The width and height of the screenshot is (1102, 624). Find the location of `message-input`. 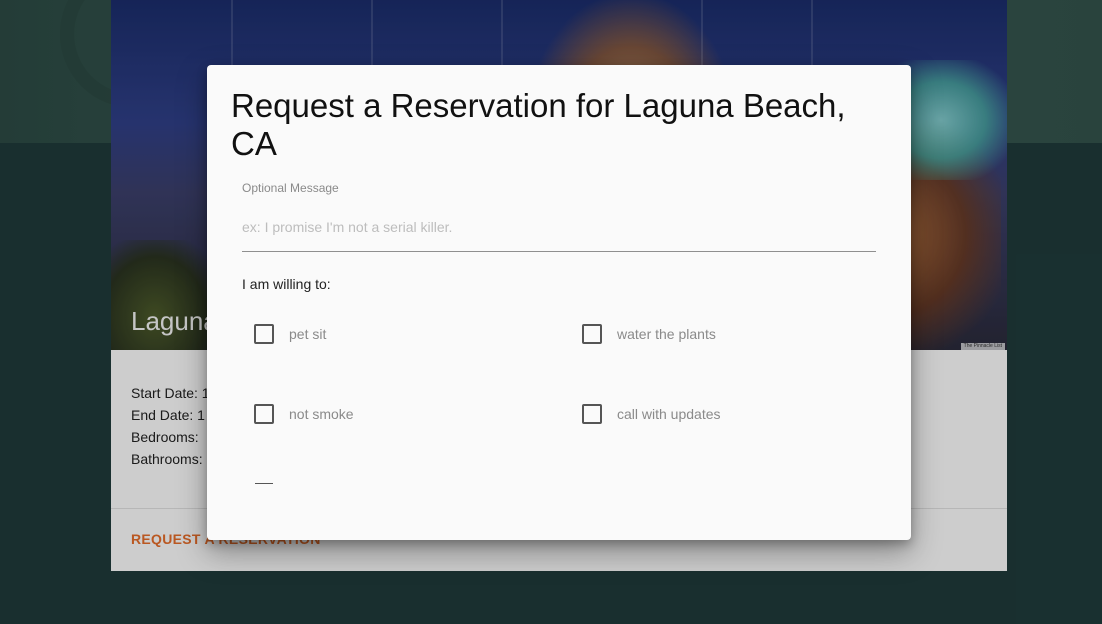

message-input is located at coordinates (559, 227).